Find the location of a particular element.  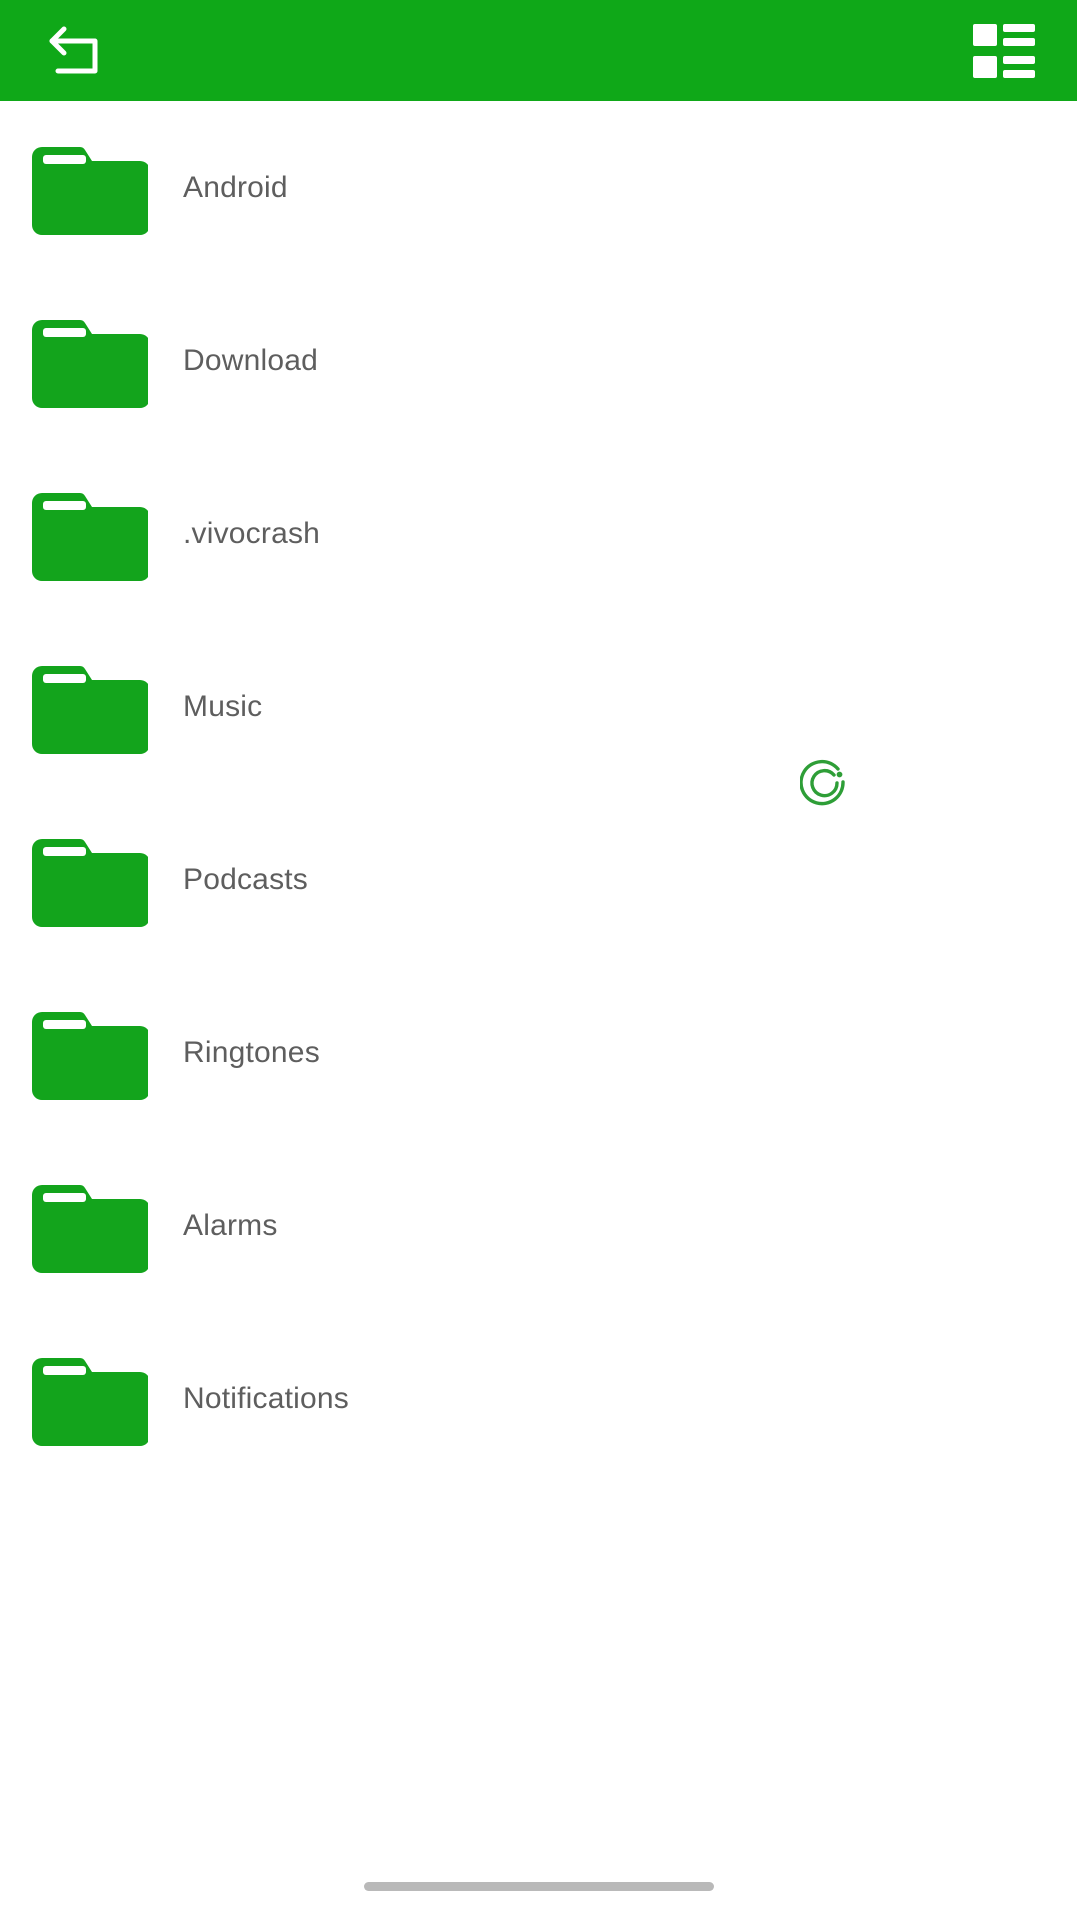

back-button is located at coordinates (76, 51).